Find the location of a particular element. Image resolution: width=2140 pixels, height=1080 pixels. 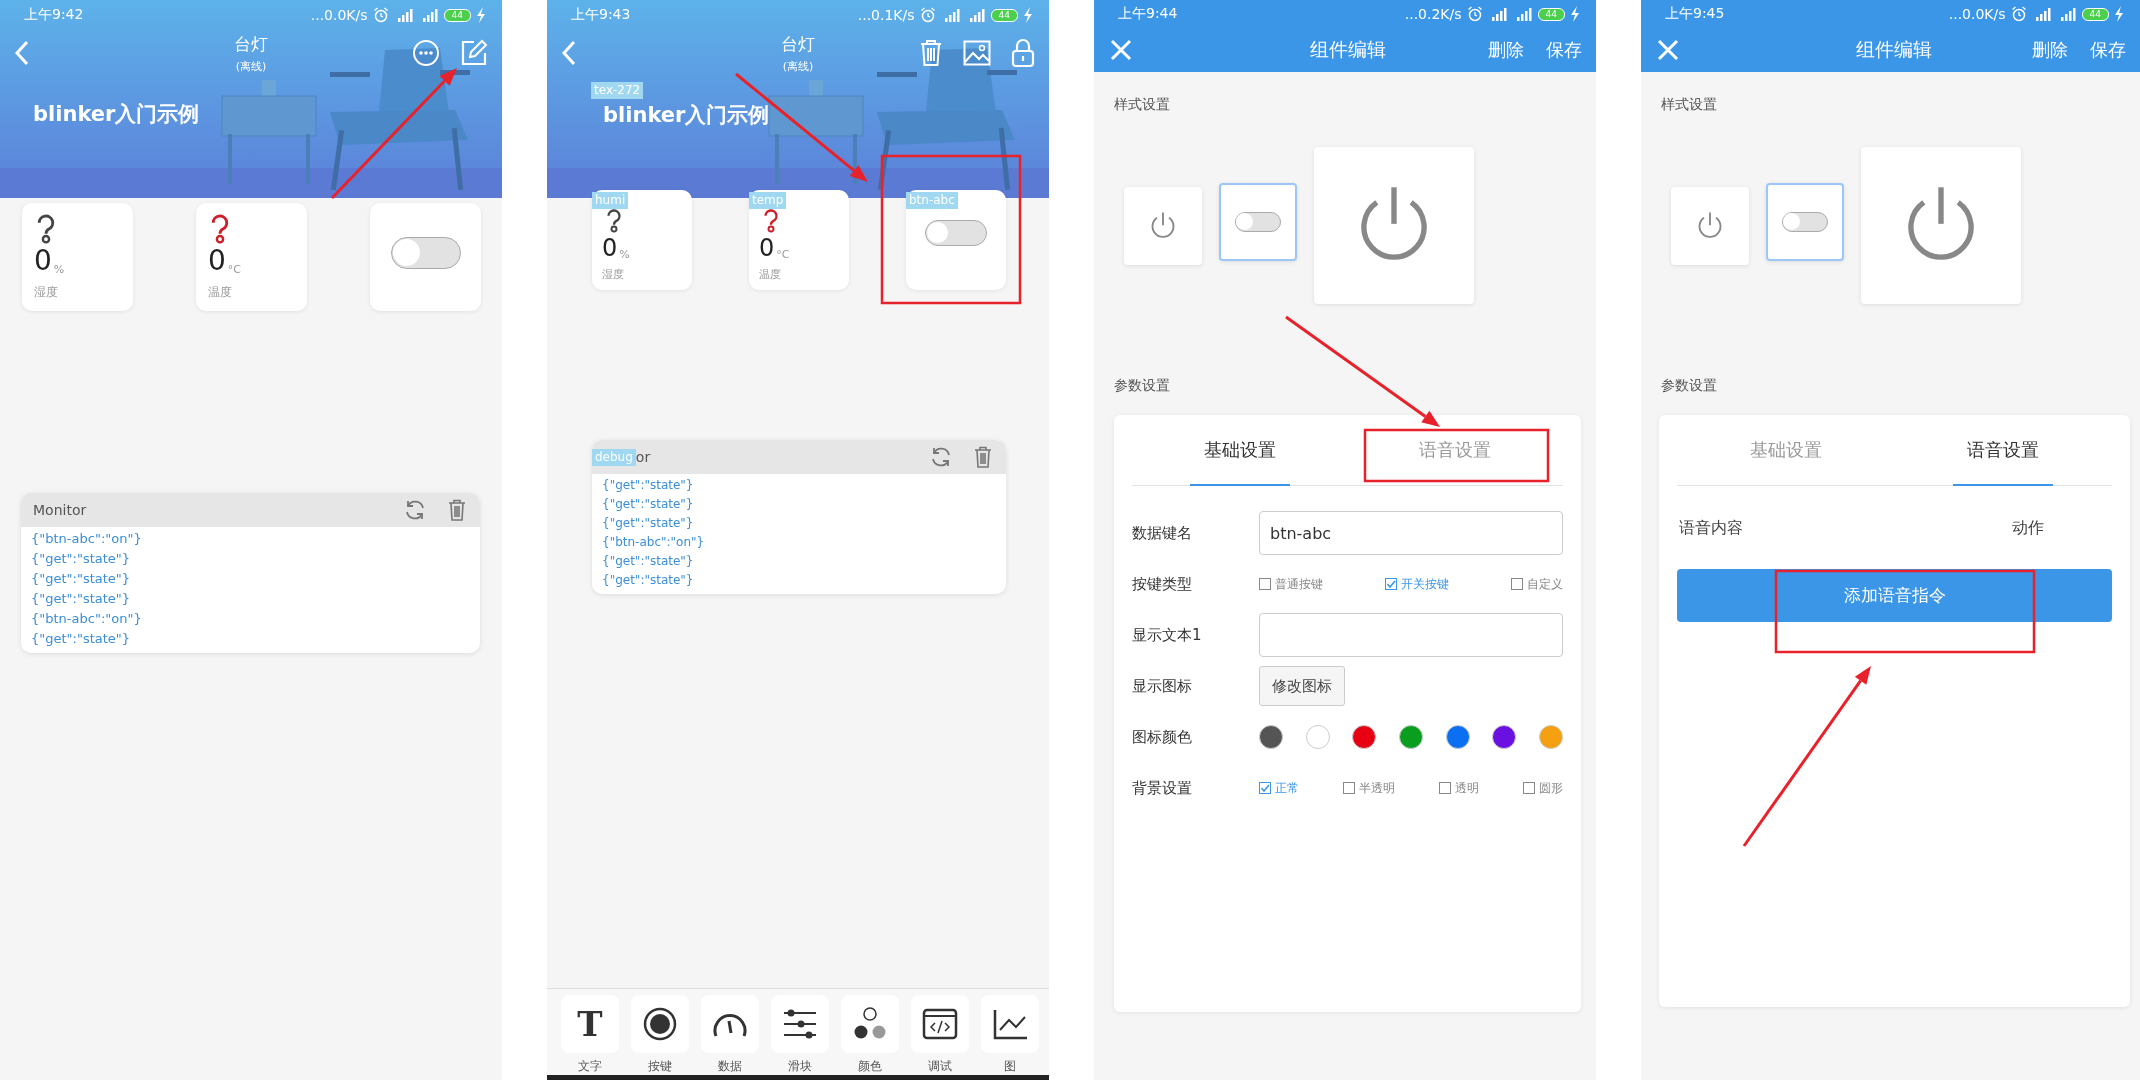

record-icon is located at coordinates (660, 1024).